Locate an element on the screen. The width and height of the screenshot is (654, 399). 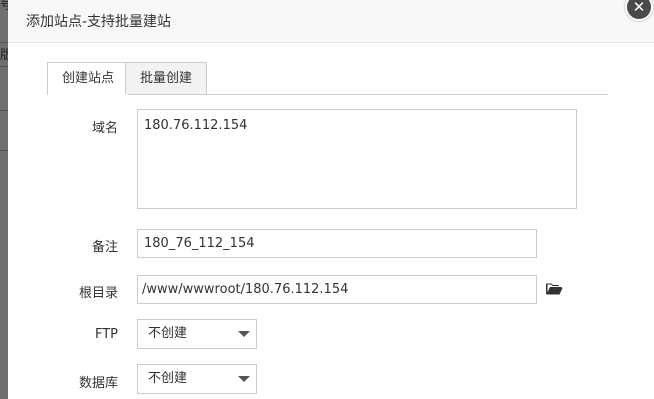
dialog-header: 添加站点-支持批量建站 is located at coordinates (331, 21).